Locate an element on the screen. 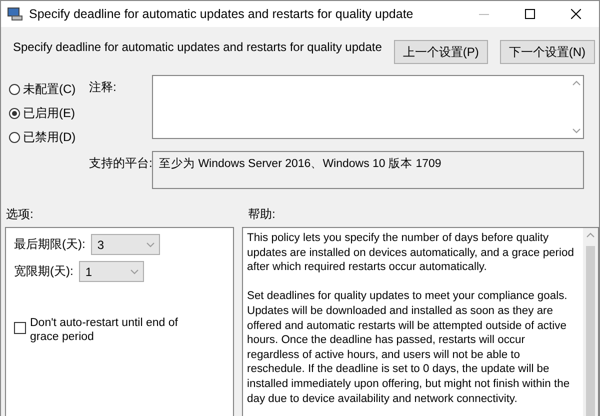 This screenshot has height=416, width=600. scroll-down-icon is located at coordinates (576, 131).